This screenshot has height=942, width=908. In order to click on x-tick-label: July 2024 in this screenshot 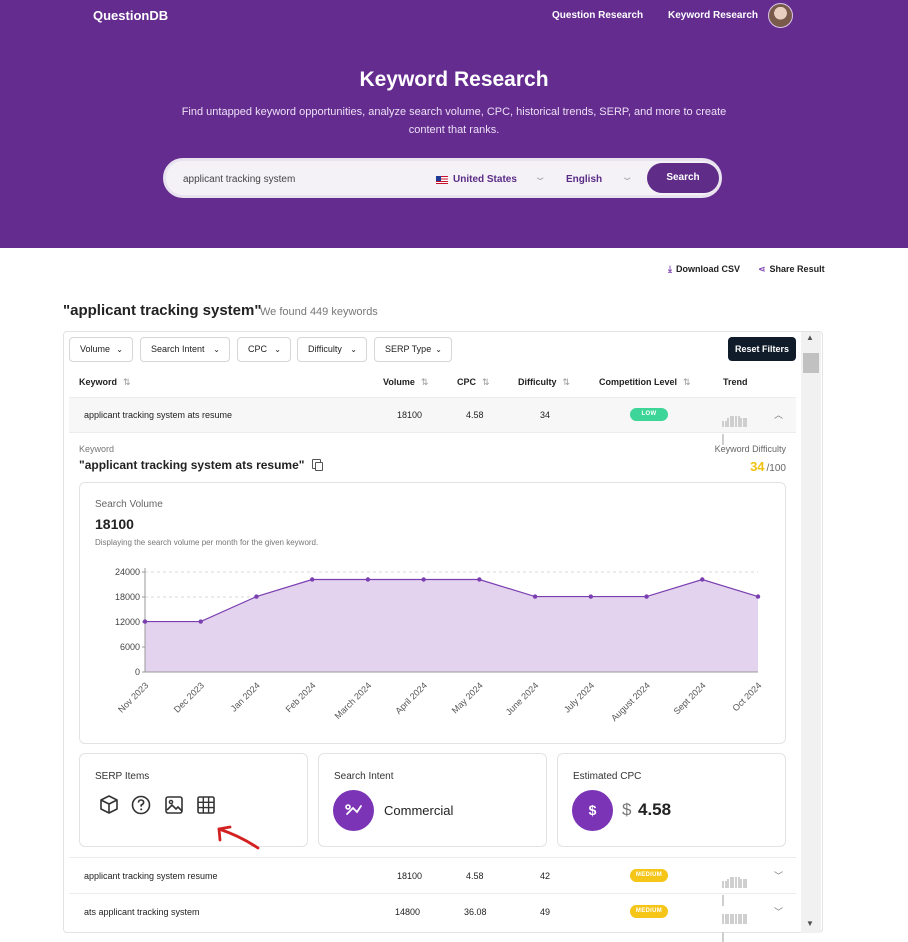, I will do `click(579, 697)`.